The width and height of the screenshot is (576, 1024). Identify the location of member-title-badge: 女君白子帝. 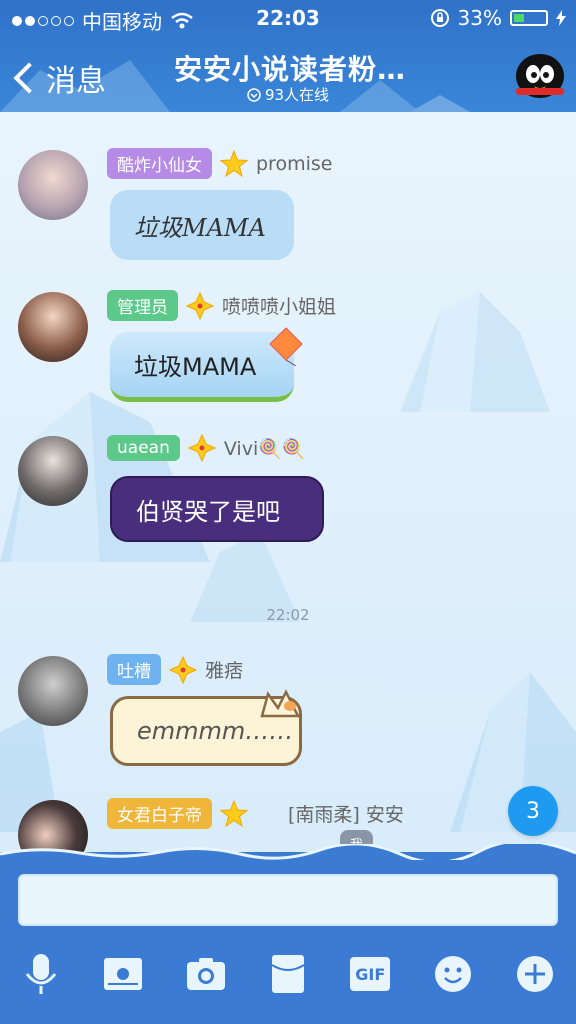
(159, 813).